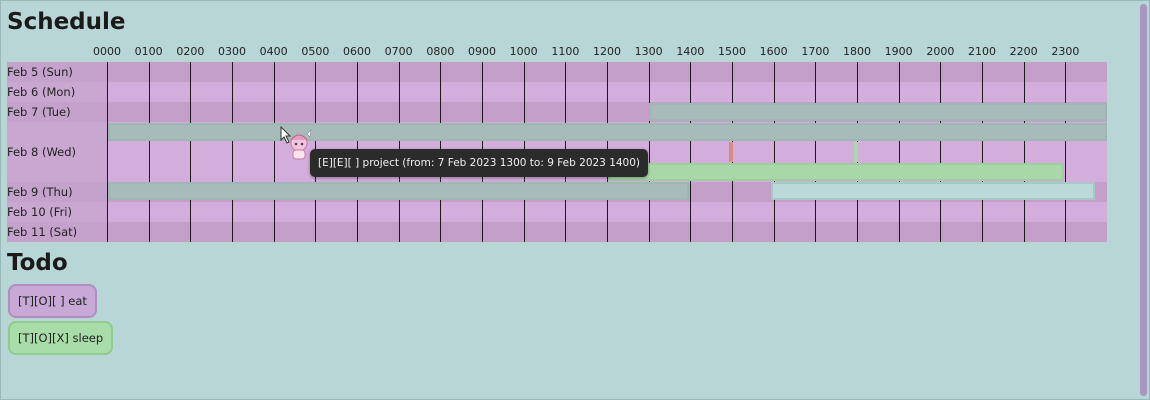 The height and width of the screenshot is (400, 1150). I want to click on hour-label: 0900, so click(482, 51).